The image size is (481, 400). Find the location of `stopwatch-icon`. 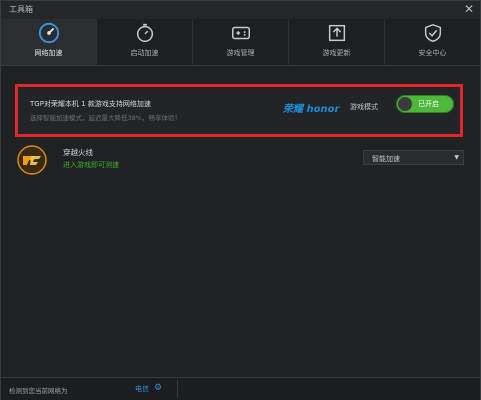

stopwatch-icon is located at coordinates (144, 32).